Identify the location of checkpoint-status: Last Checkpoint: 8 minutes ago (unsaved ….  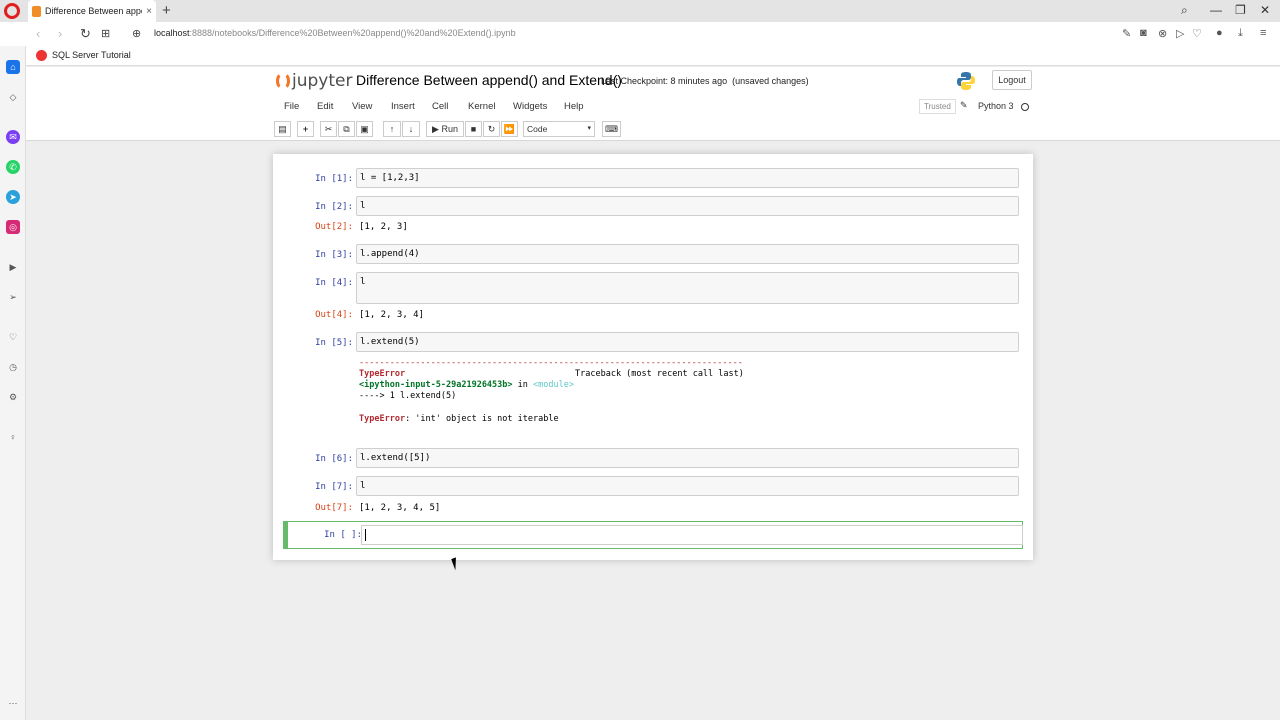
(705, 81).